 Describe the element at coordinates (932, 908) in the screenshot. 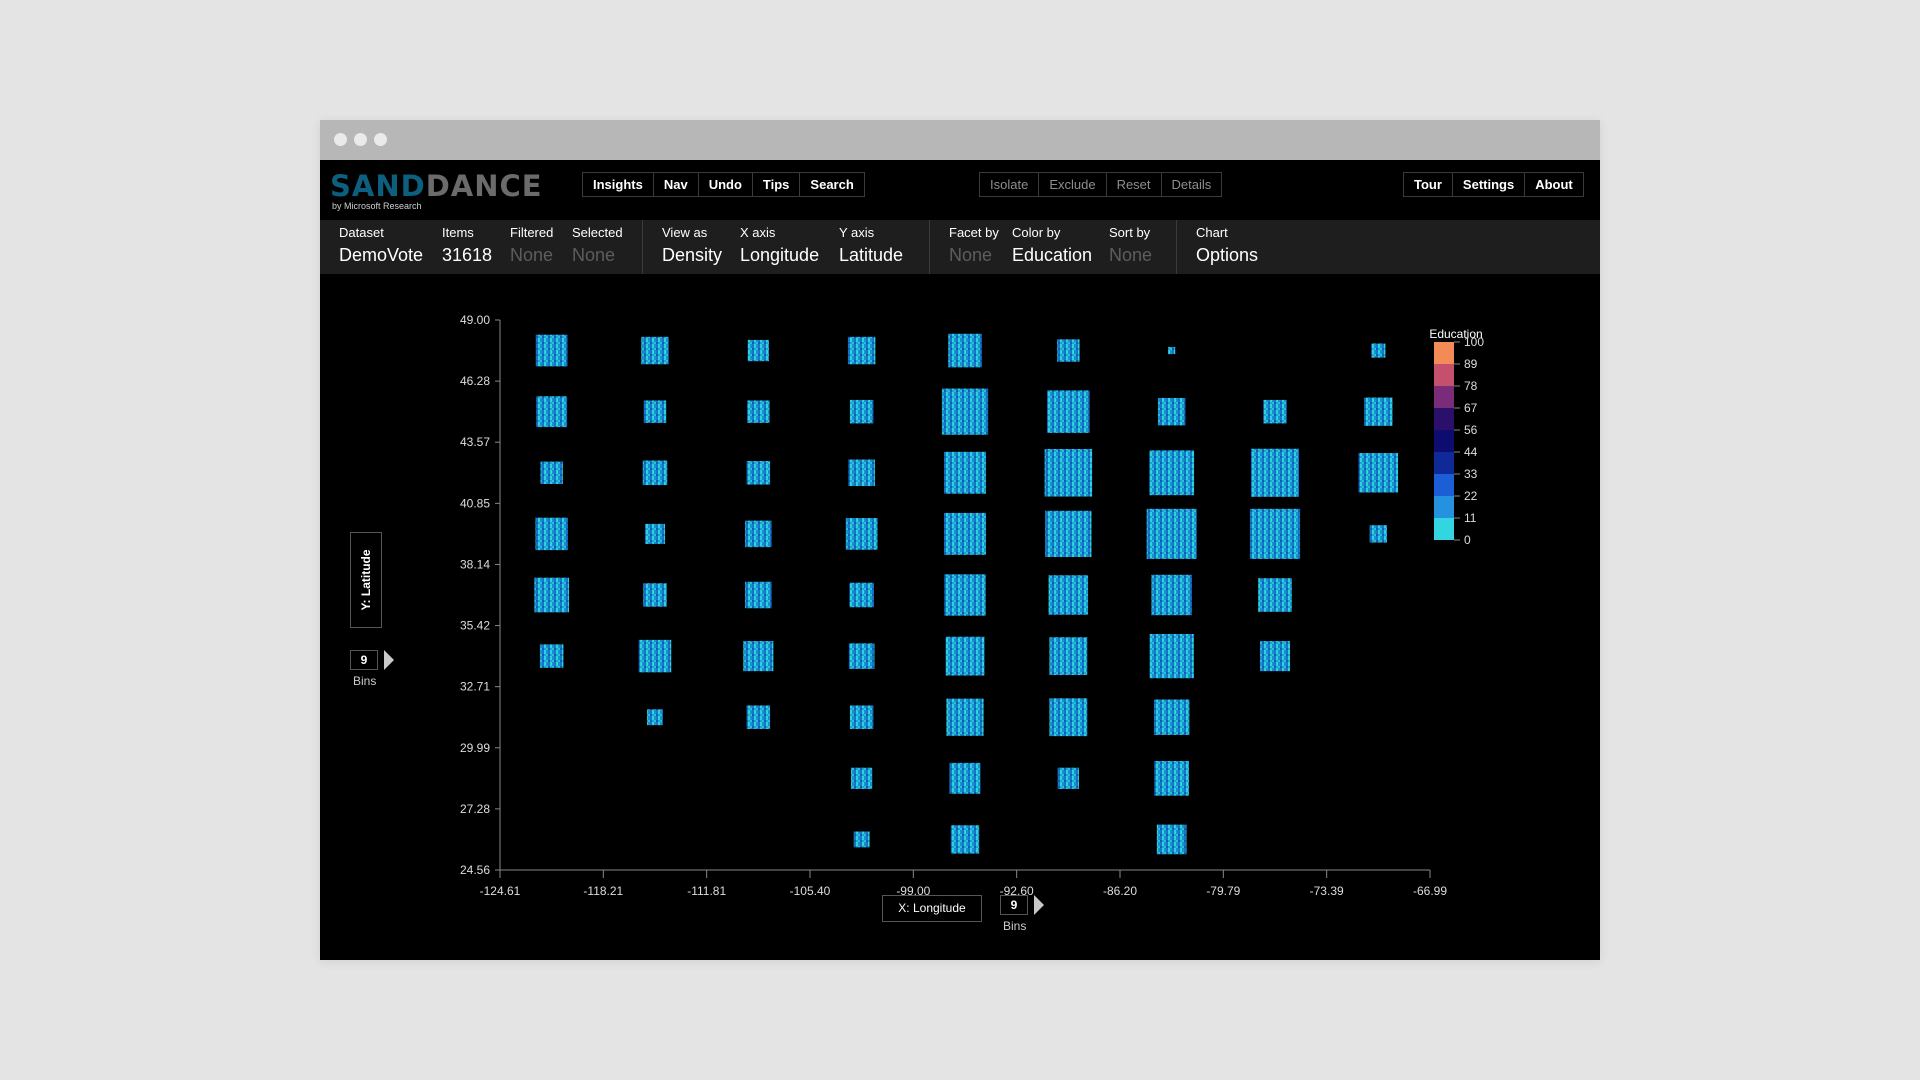

I see `x-axis-selector-button: X: Longitude` at that location.